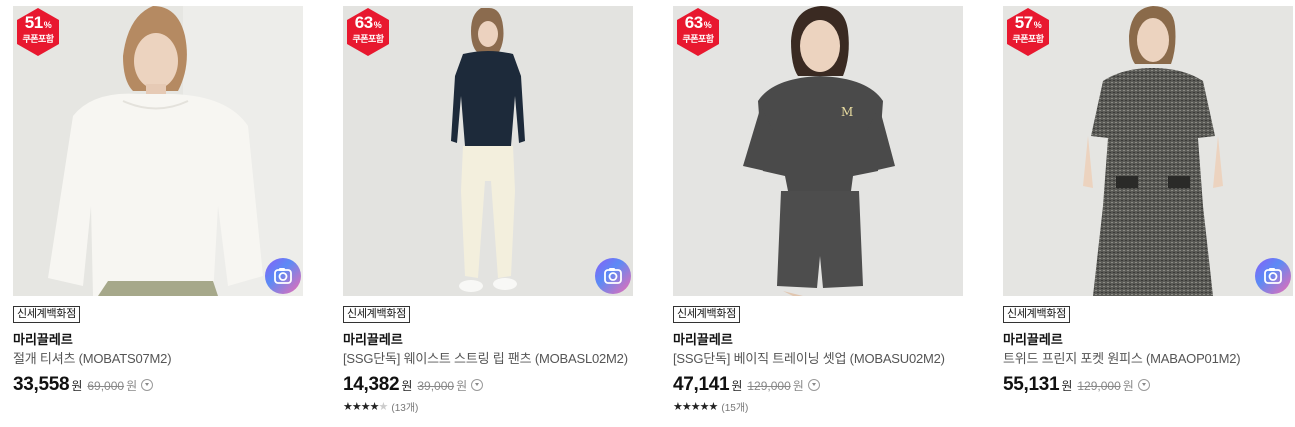 This screenshot has width=1295, height=427. I want to click on product-name: 트위드 프린지 포켓 원피스 (MABAOP01M2), so click(1148, 359).